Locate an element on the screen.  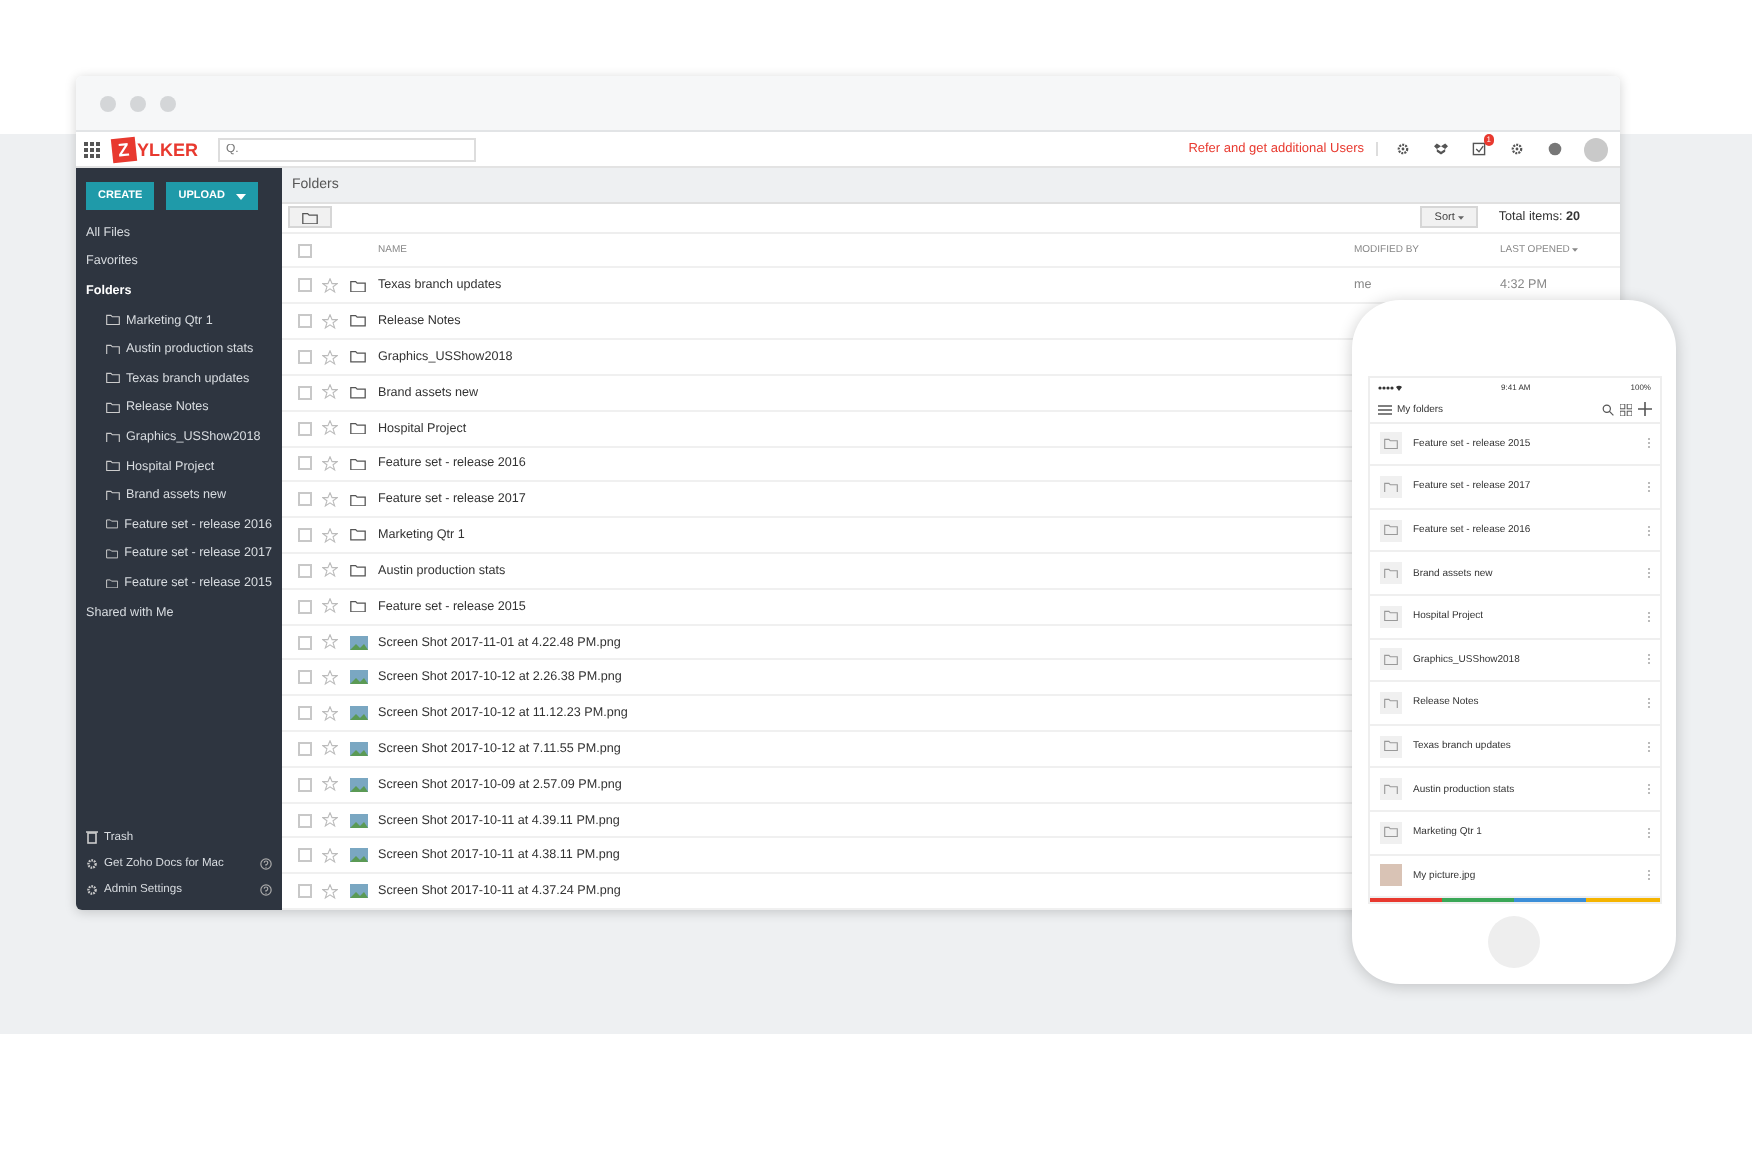
logo-text: YLKER is located at coordinates (168, 149).